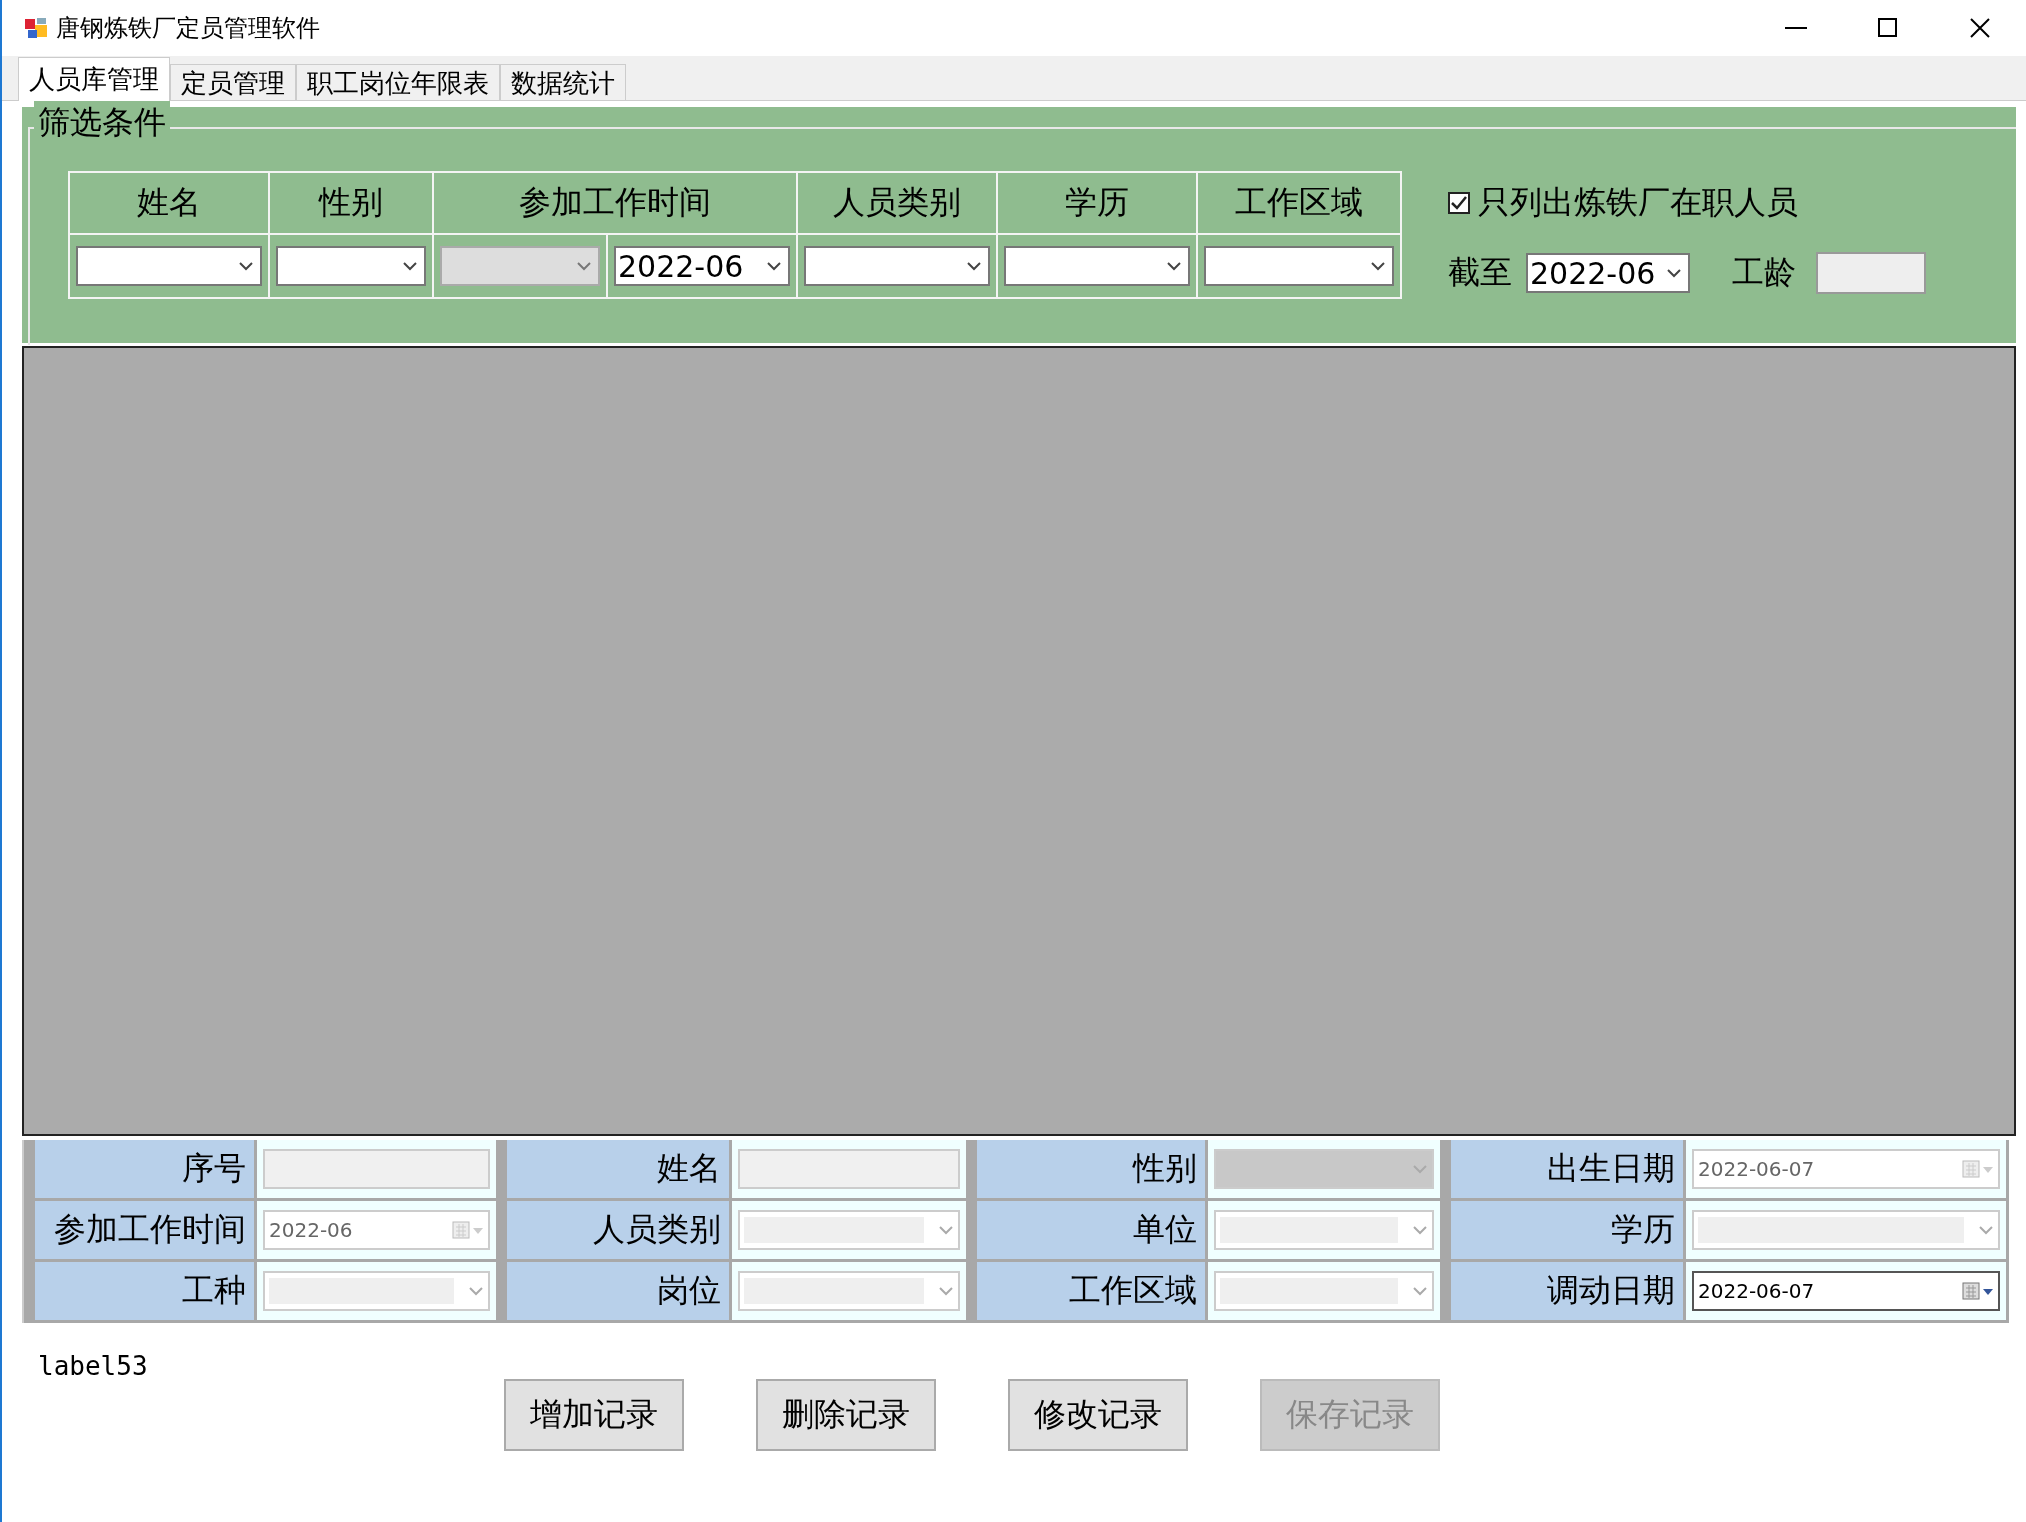  What do you see at coordinates (169, 204) in the screenshot?
I see `column-header: 姓名` at bounding box center [169, 204].